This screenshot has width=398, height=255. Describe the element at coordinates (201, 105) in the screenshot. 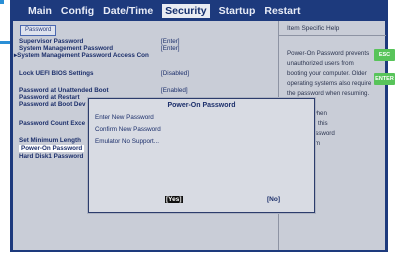

I see `dialog-title: Power-On Password` at that location.